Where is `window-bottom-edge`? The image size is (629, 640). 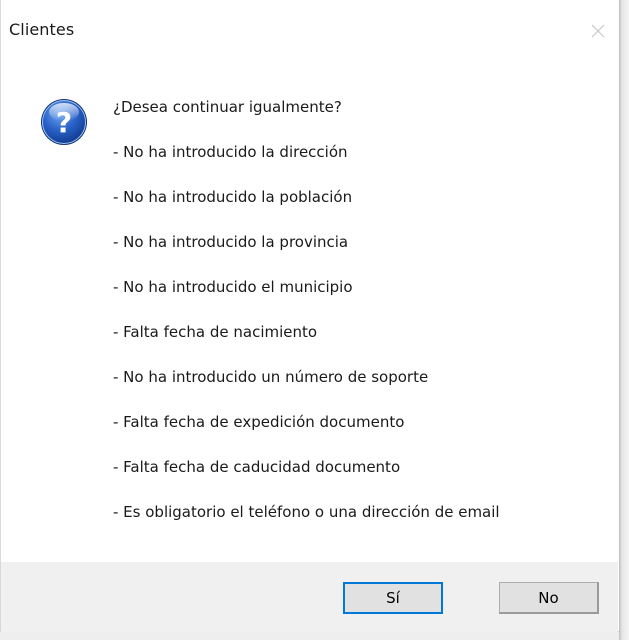
window-bottom-edge is located at coordinates (309, 636).